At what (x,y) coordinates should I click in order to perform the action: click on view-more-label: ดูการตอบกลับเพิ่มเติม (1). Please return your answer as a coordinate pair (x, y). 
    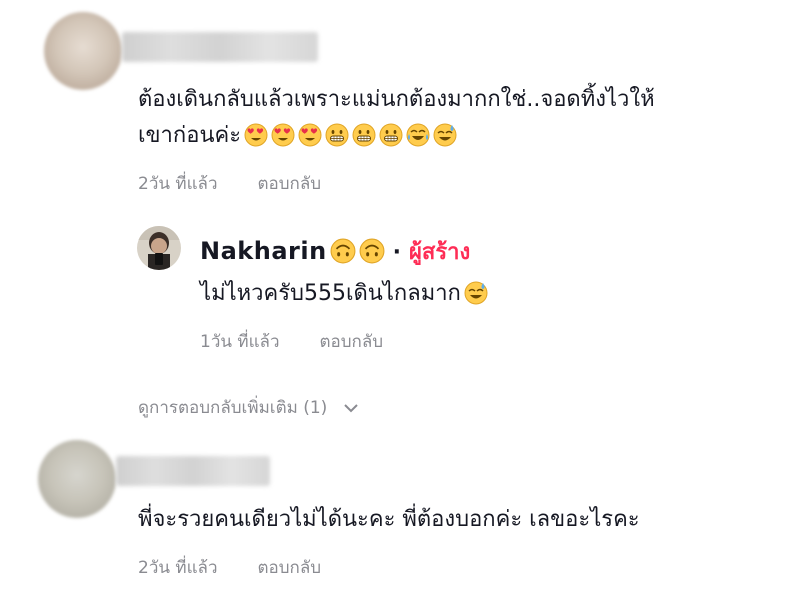
    Looking at the image, I should click on (233, 408).